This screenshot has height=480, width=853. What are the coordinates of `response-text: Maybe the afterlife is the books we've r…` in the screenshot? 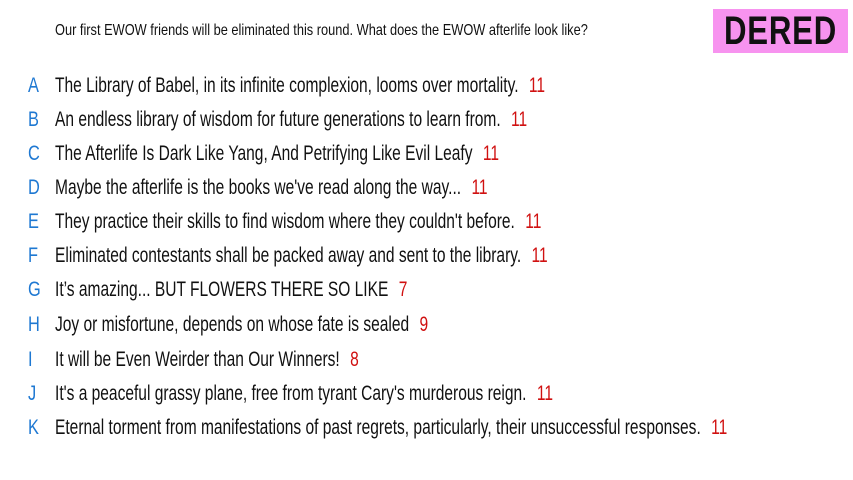 It's located at (258, 187).